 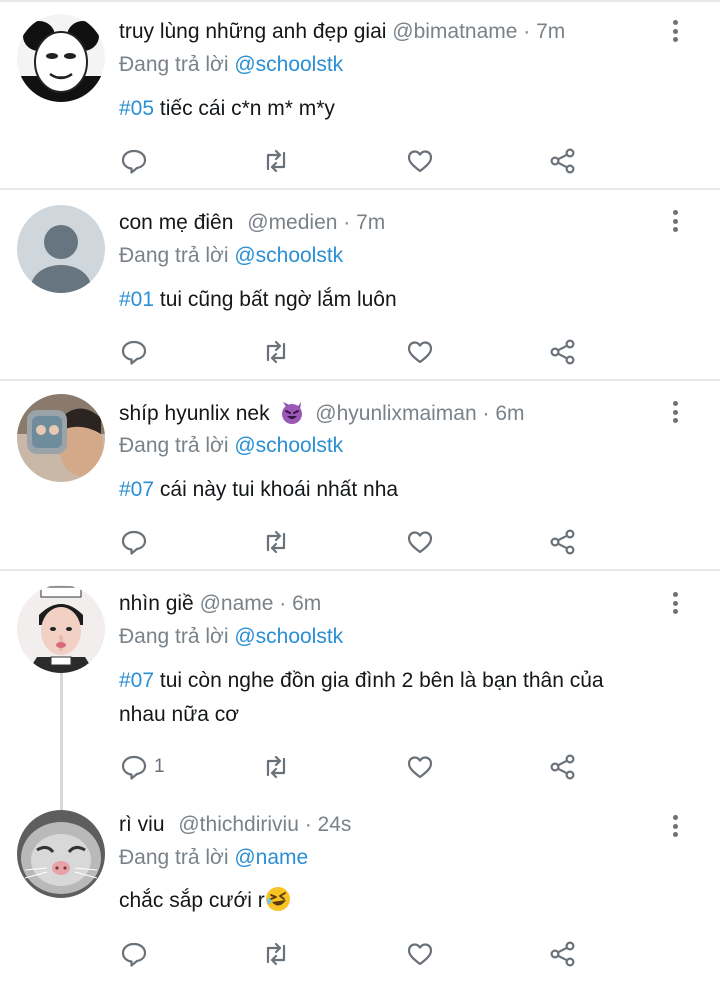 What do you see at coordinates (271, 857) in the screenshot?
I see `reply-mention: @name` at bounding box center [271, 857].